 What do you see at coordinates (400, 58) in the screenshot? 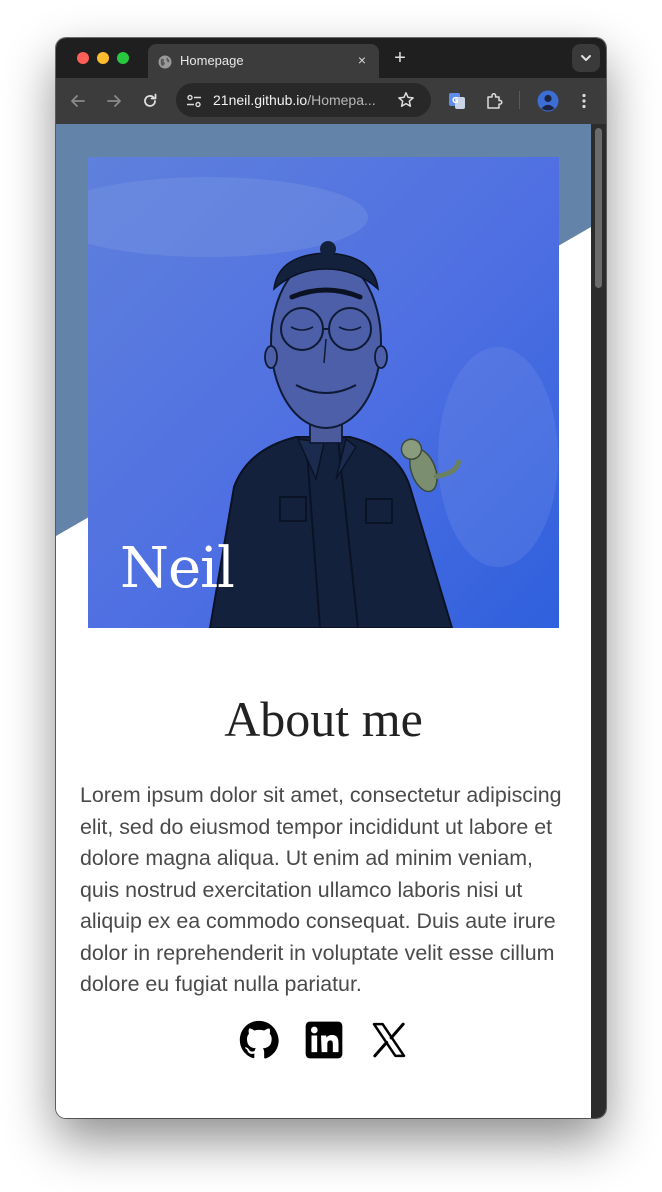
I see `new-tab-button: +` at bounding box center [400, 58].